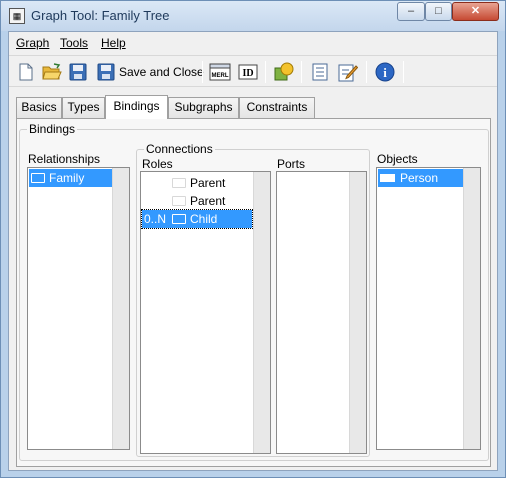 Image resolution: width=506 pixels, height=478 pixels. I want to click on objects-label: Objects, so click(397, 159).